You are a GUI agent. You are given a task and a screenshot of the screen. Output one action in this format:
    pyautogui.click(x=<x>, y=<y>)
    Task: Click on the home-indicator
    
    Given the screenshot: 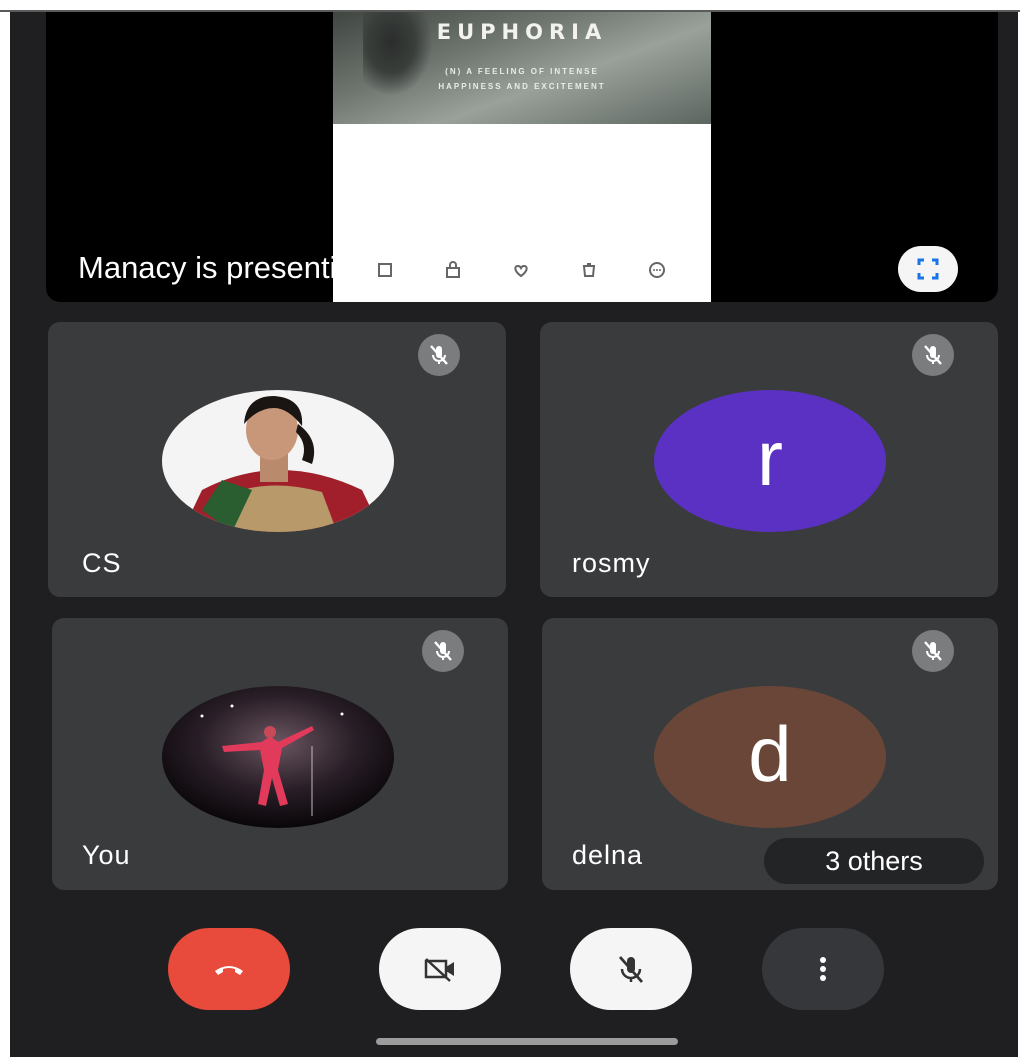 What is the action you would take?
    pyautogui.click(x=527, y=1041)
    